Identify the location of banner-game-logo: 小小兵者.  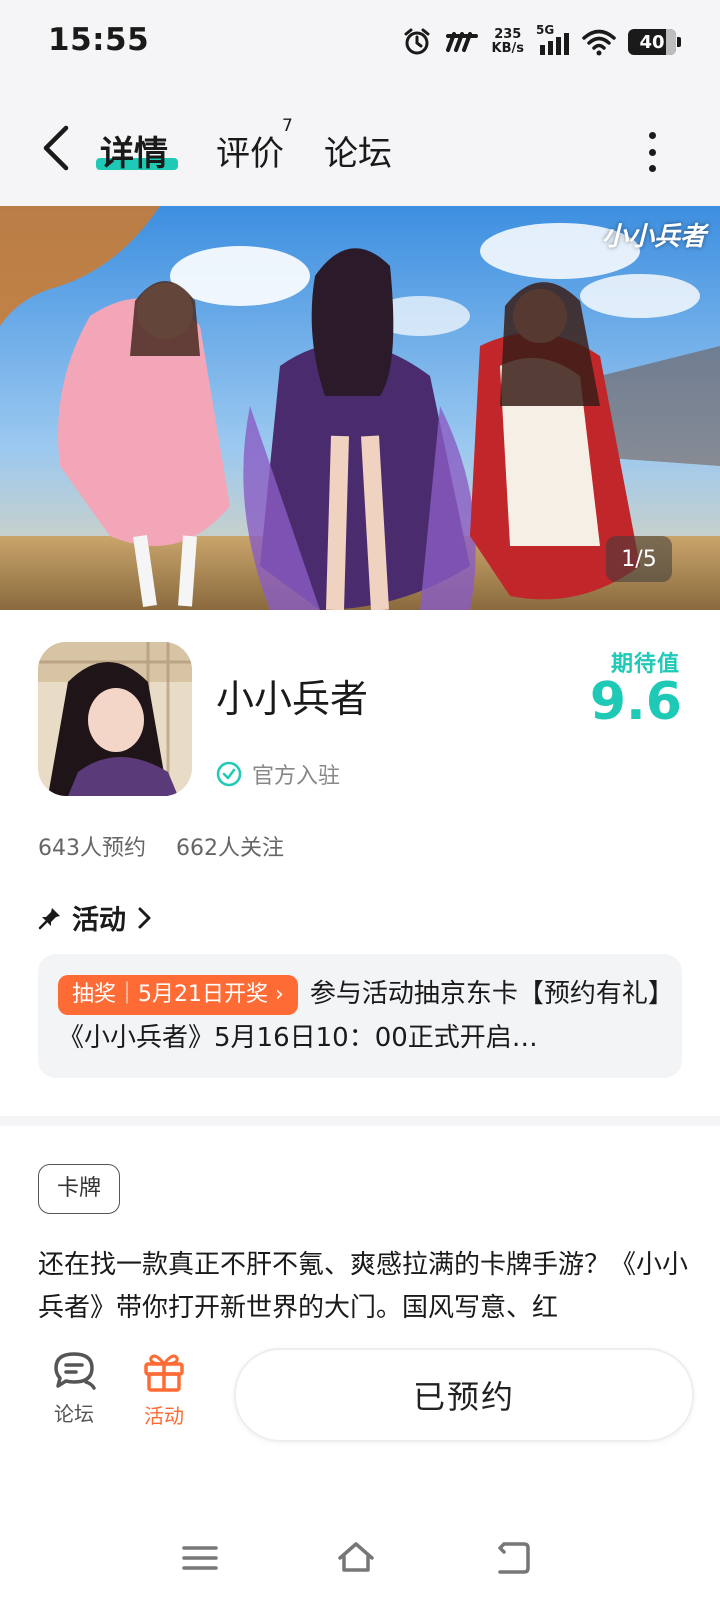
(653, 237).